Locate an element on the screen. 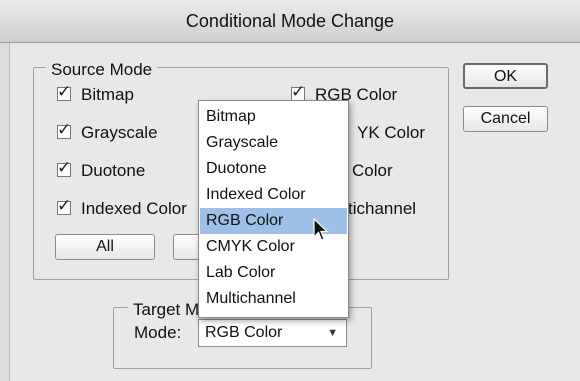  checkbox-label: Color is located at coordinates (372, 170).